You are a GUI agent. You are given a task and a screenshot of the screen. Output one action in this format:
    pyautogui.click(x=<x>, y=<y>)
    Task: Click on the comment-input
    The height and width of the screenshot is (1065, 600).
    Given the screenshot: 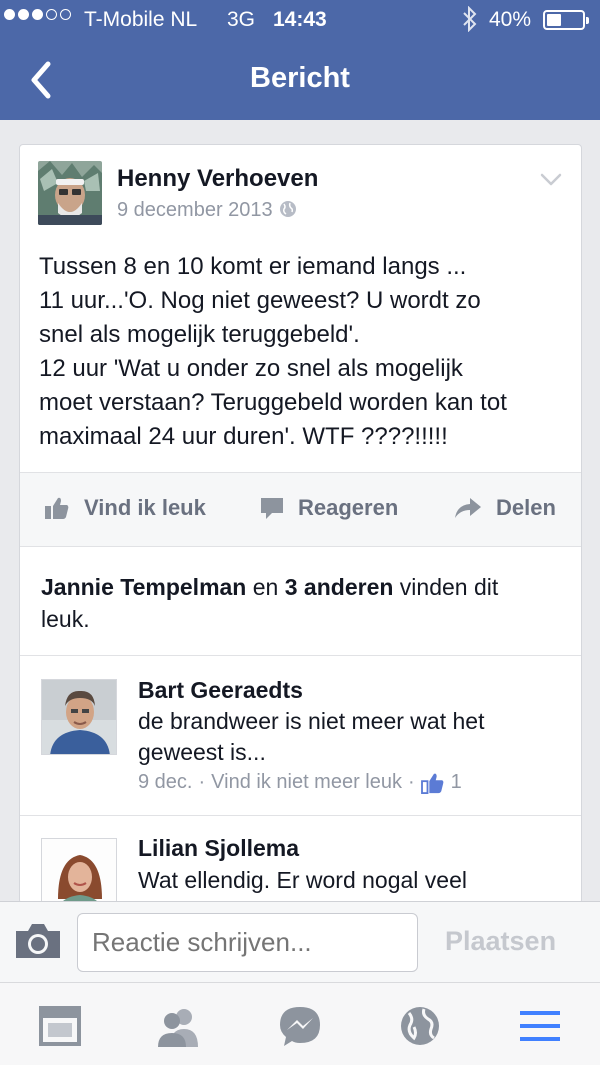 What is the action you would take?
    pyautogui.click(x=247, y=942)
    